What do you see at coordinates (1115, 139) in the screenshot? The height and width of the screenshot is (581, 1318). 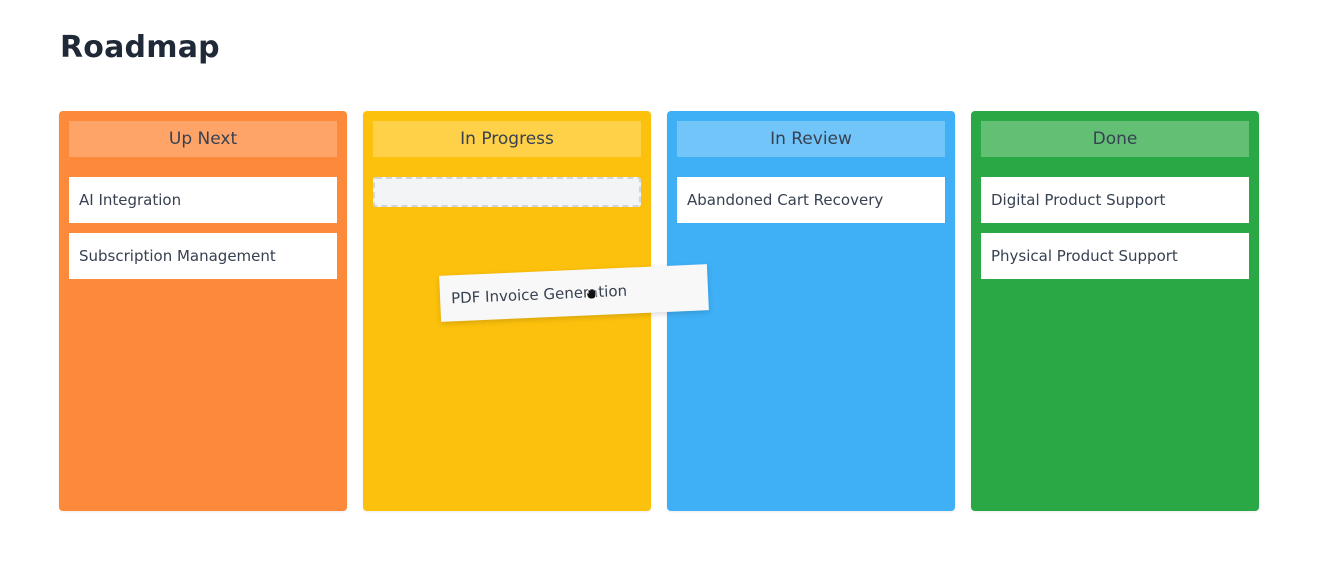 I see `column-header-done: Done` at bounding box center [1115, 139].